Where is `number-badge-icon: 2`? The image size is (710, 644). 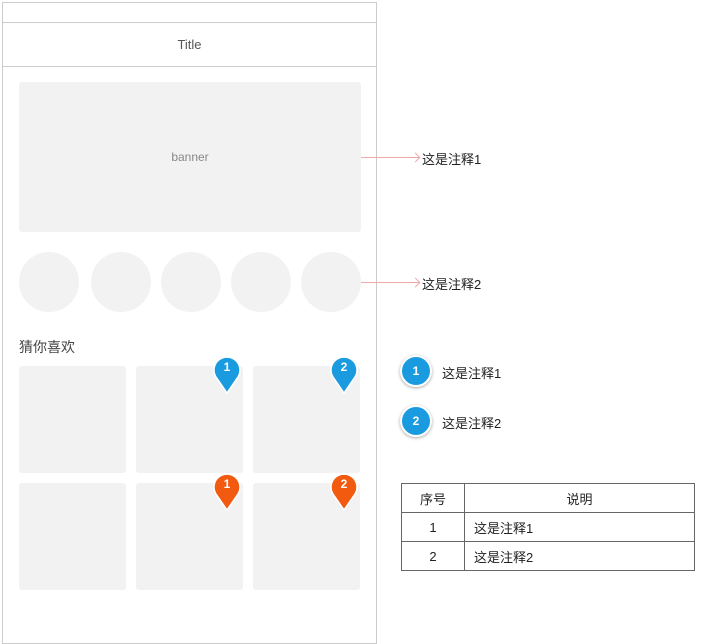
number-badge-icon: 2 is located at coordinates (416, 421).